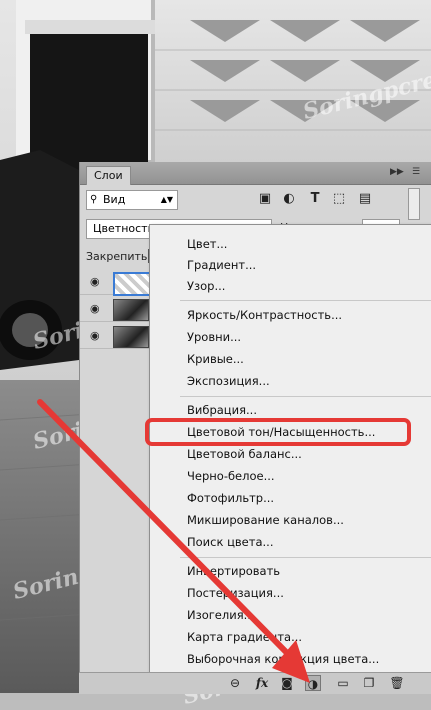  What do you see at coordinates (265, 199) in the screenshot?
I see `pixel-filter-icon: ▣` at bounding box center [265, 199].